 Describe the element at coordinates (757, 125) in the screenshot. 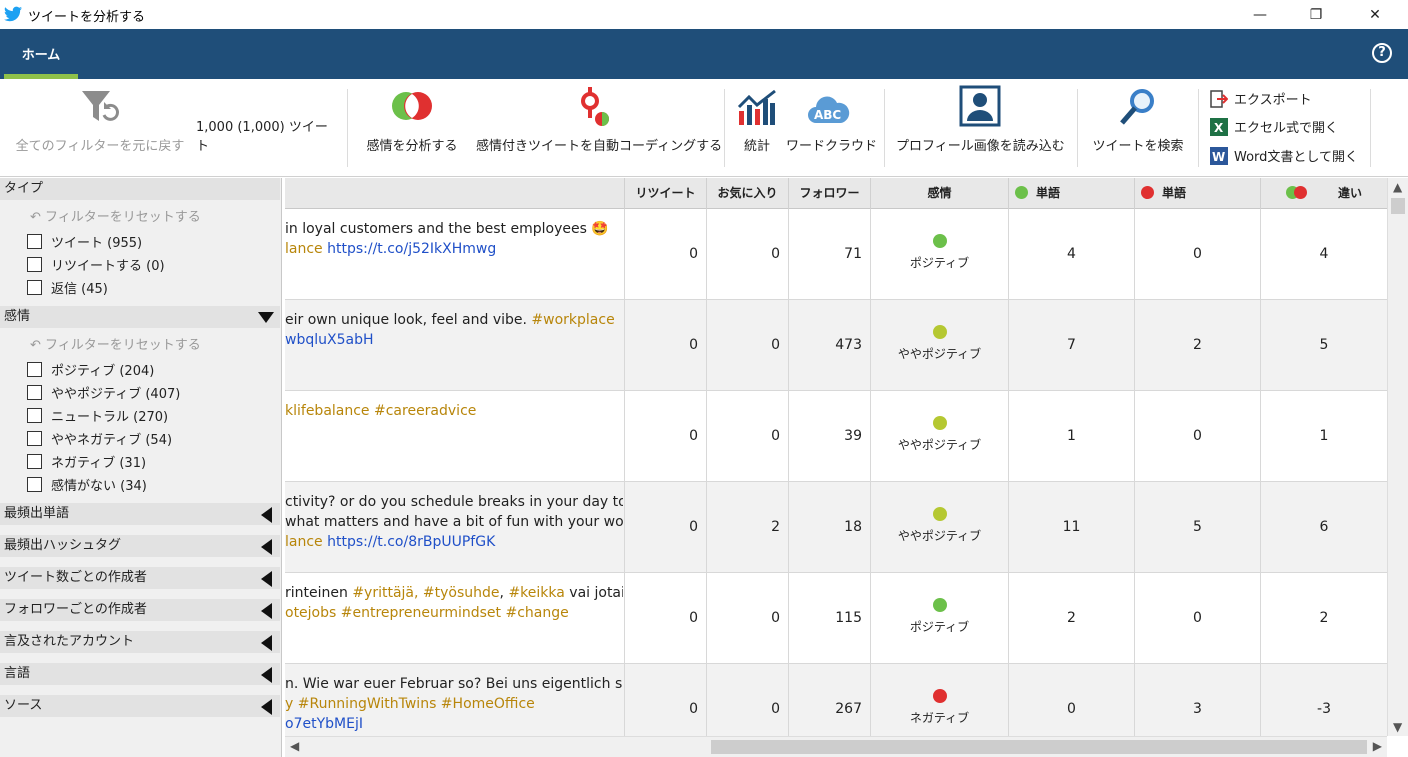

I see `statistics-button: 統計` at that location.